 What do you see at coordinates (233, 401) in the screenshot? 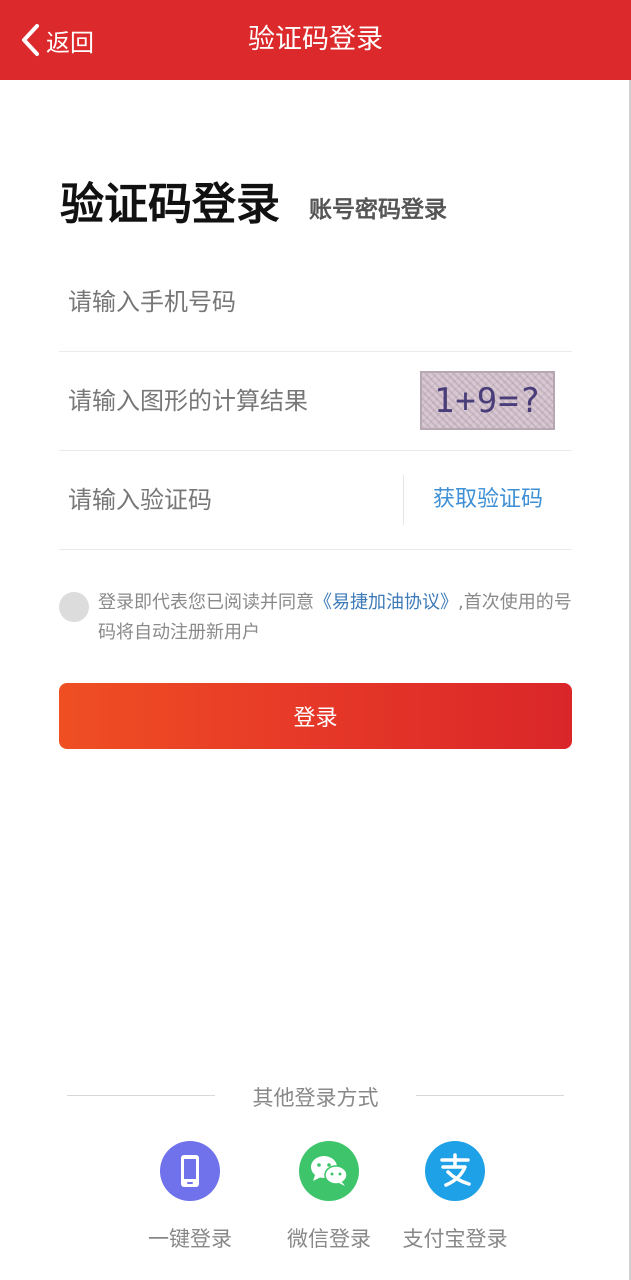
I see `captcha-input` at bounding box center [233, 401].